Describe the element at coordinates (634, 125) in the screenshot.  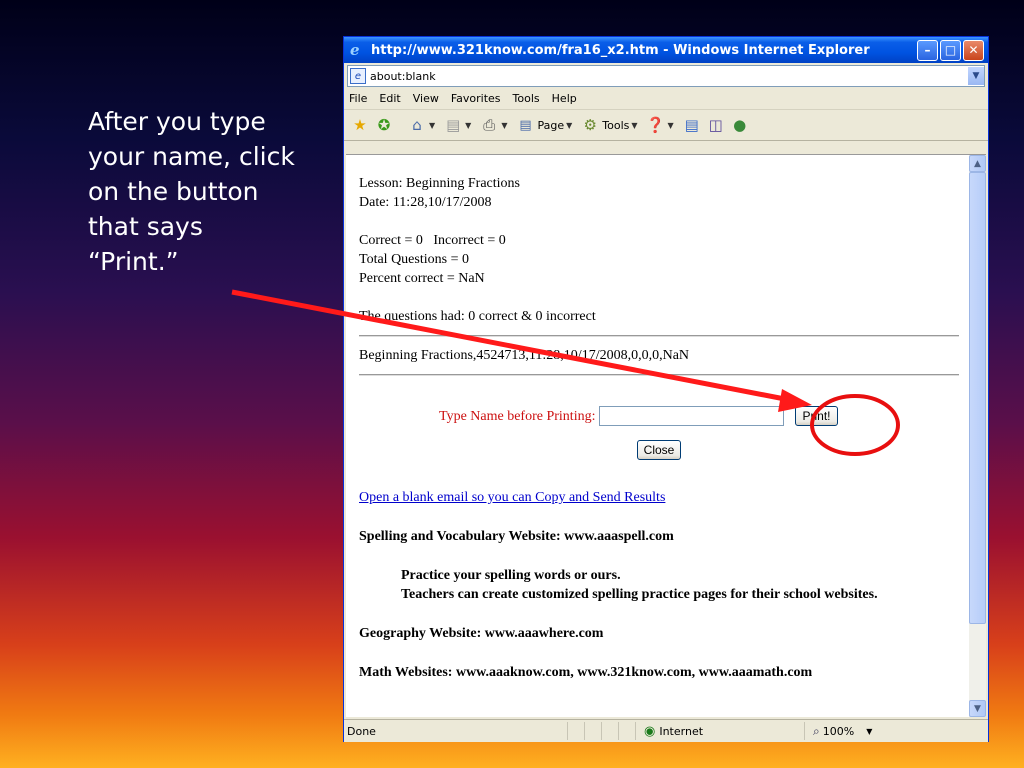
I see `tools-dropdown-icon: ▼` at that location.